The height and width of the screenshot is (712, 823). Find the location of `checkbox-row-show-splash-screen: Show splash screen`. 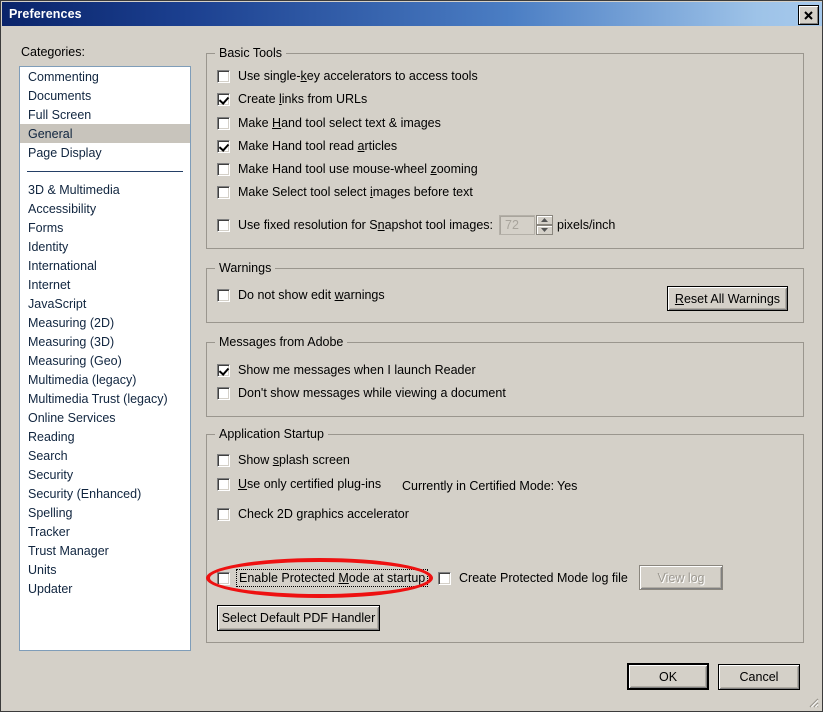

checkbox-row-show-splash-screen: Show splash screen is located at coordinates (283, 460).